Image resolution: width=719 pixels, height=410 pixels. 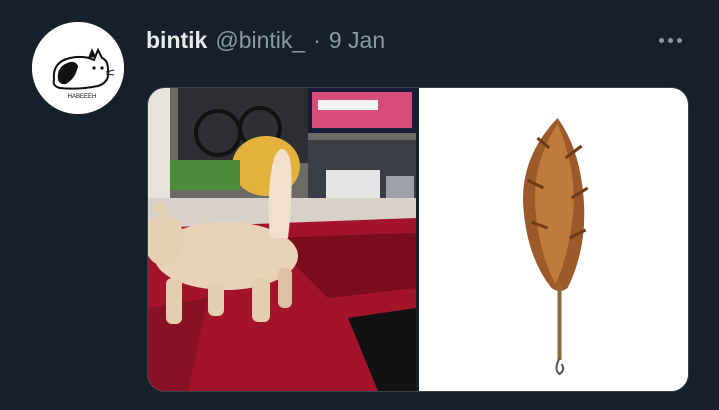 I want to click on avatar-lettering: HABEEEH, so click(x=82, y=97).